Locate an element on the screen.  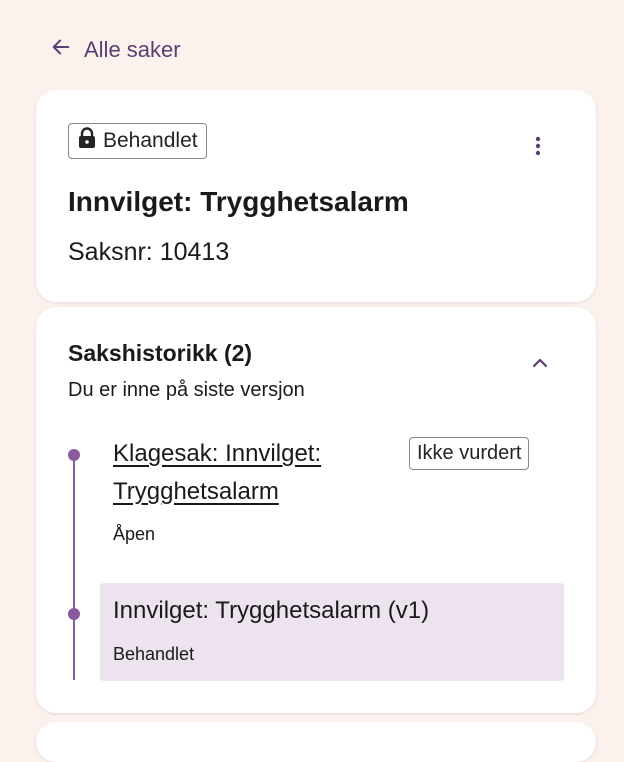
history-item-link: Klagesak: Innvilget: Trygghetsalarm is located at coordinates (258, 473).